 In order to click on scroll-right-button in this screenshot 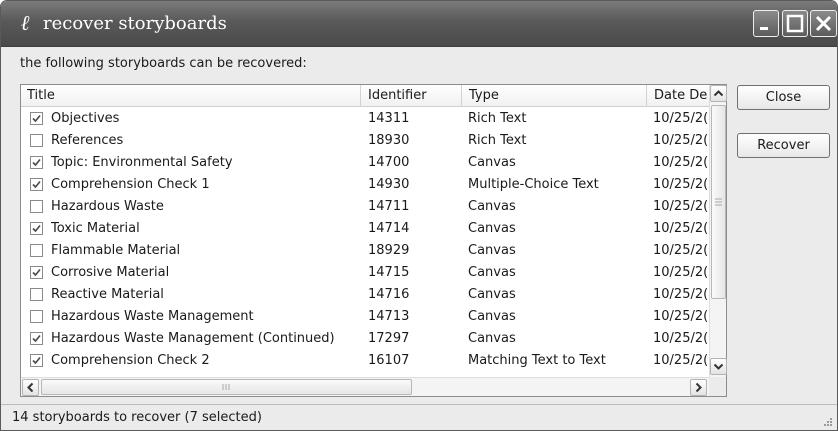, I will do `click(698, 387)`.